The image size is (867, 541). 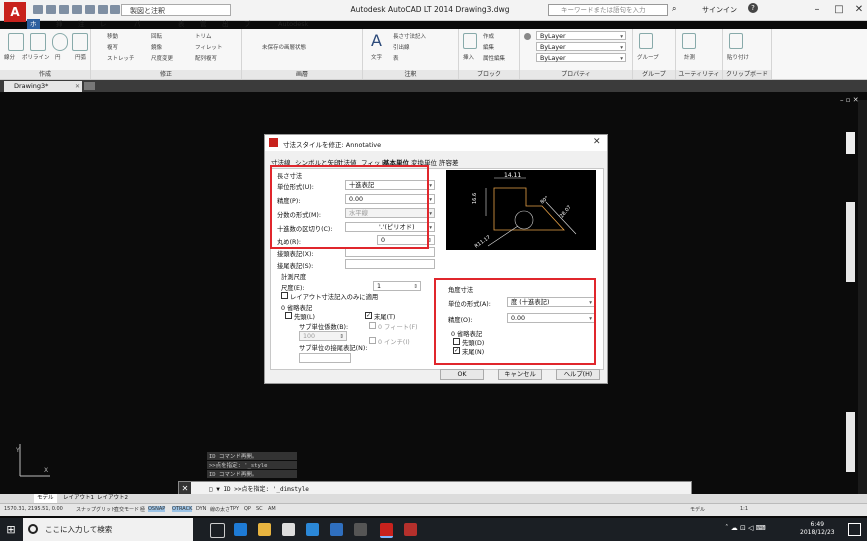 What do you see at coordinates (284, 47) in the screenshot?
I see `layer-state-select: 未保存の画層状態` at bounding box center [284, 47].